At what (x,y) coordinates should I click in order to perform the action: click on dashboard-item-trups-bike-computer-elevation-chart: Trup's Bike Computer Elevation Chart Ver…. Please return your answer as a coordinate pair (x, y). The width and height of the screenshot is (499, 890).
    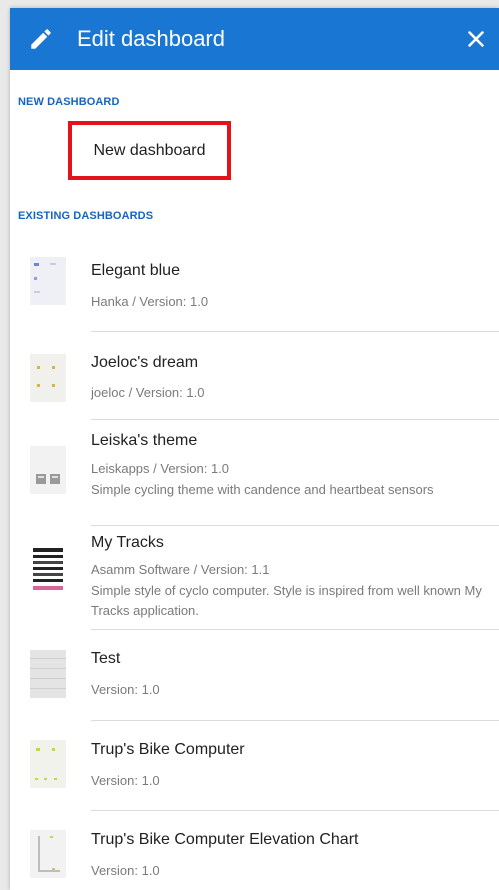
    Looking at the image, I should click on (254, 850).